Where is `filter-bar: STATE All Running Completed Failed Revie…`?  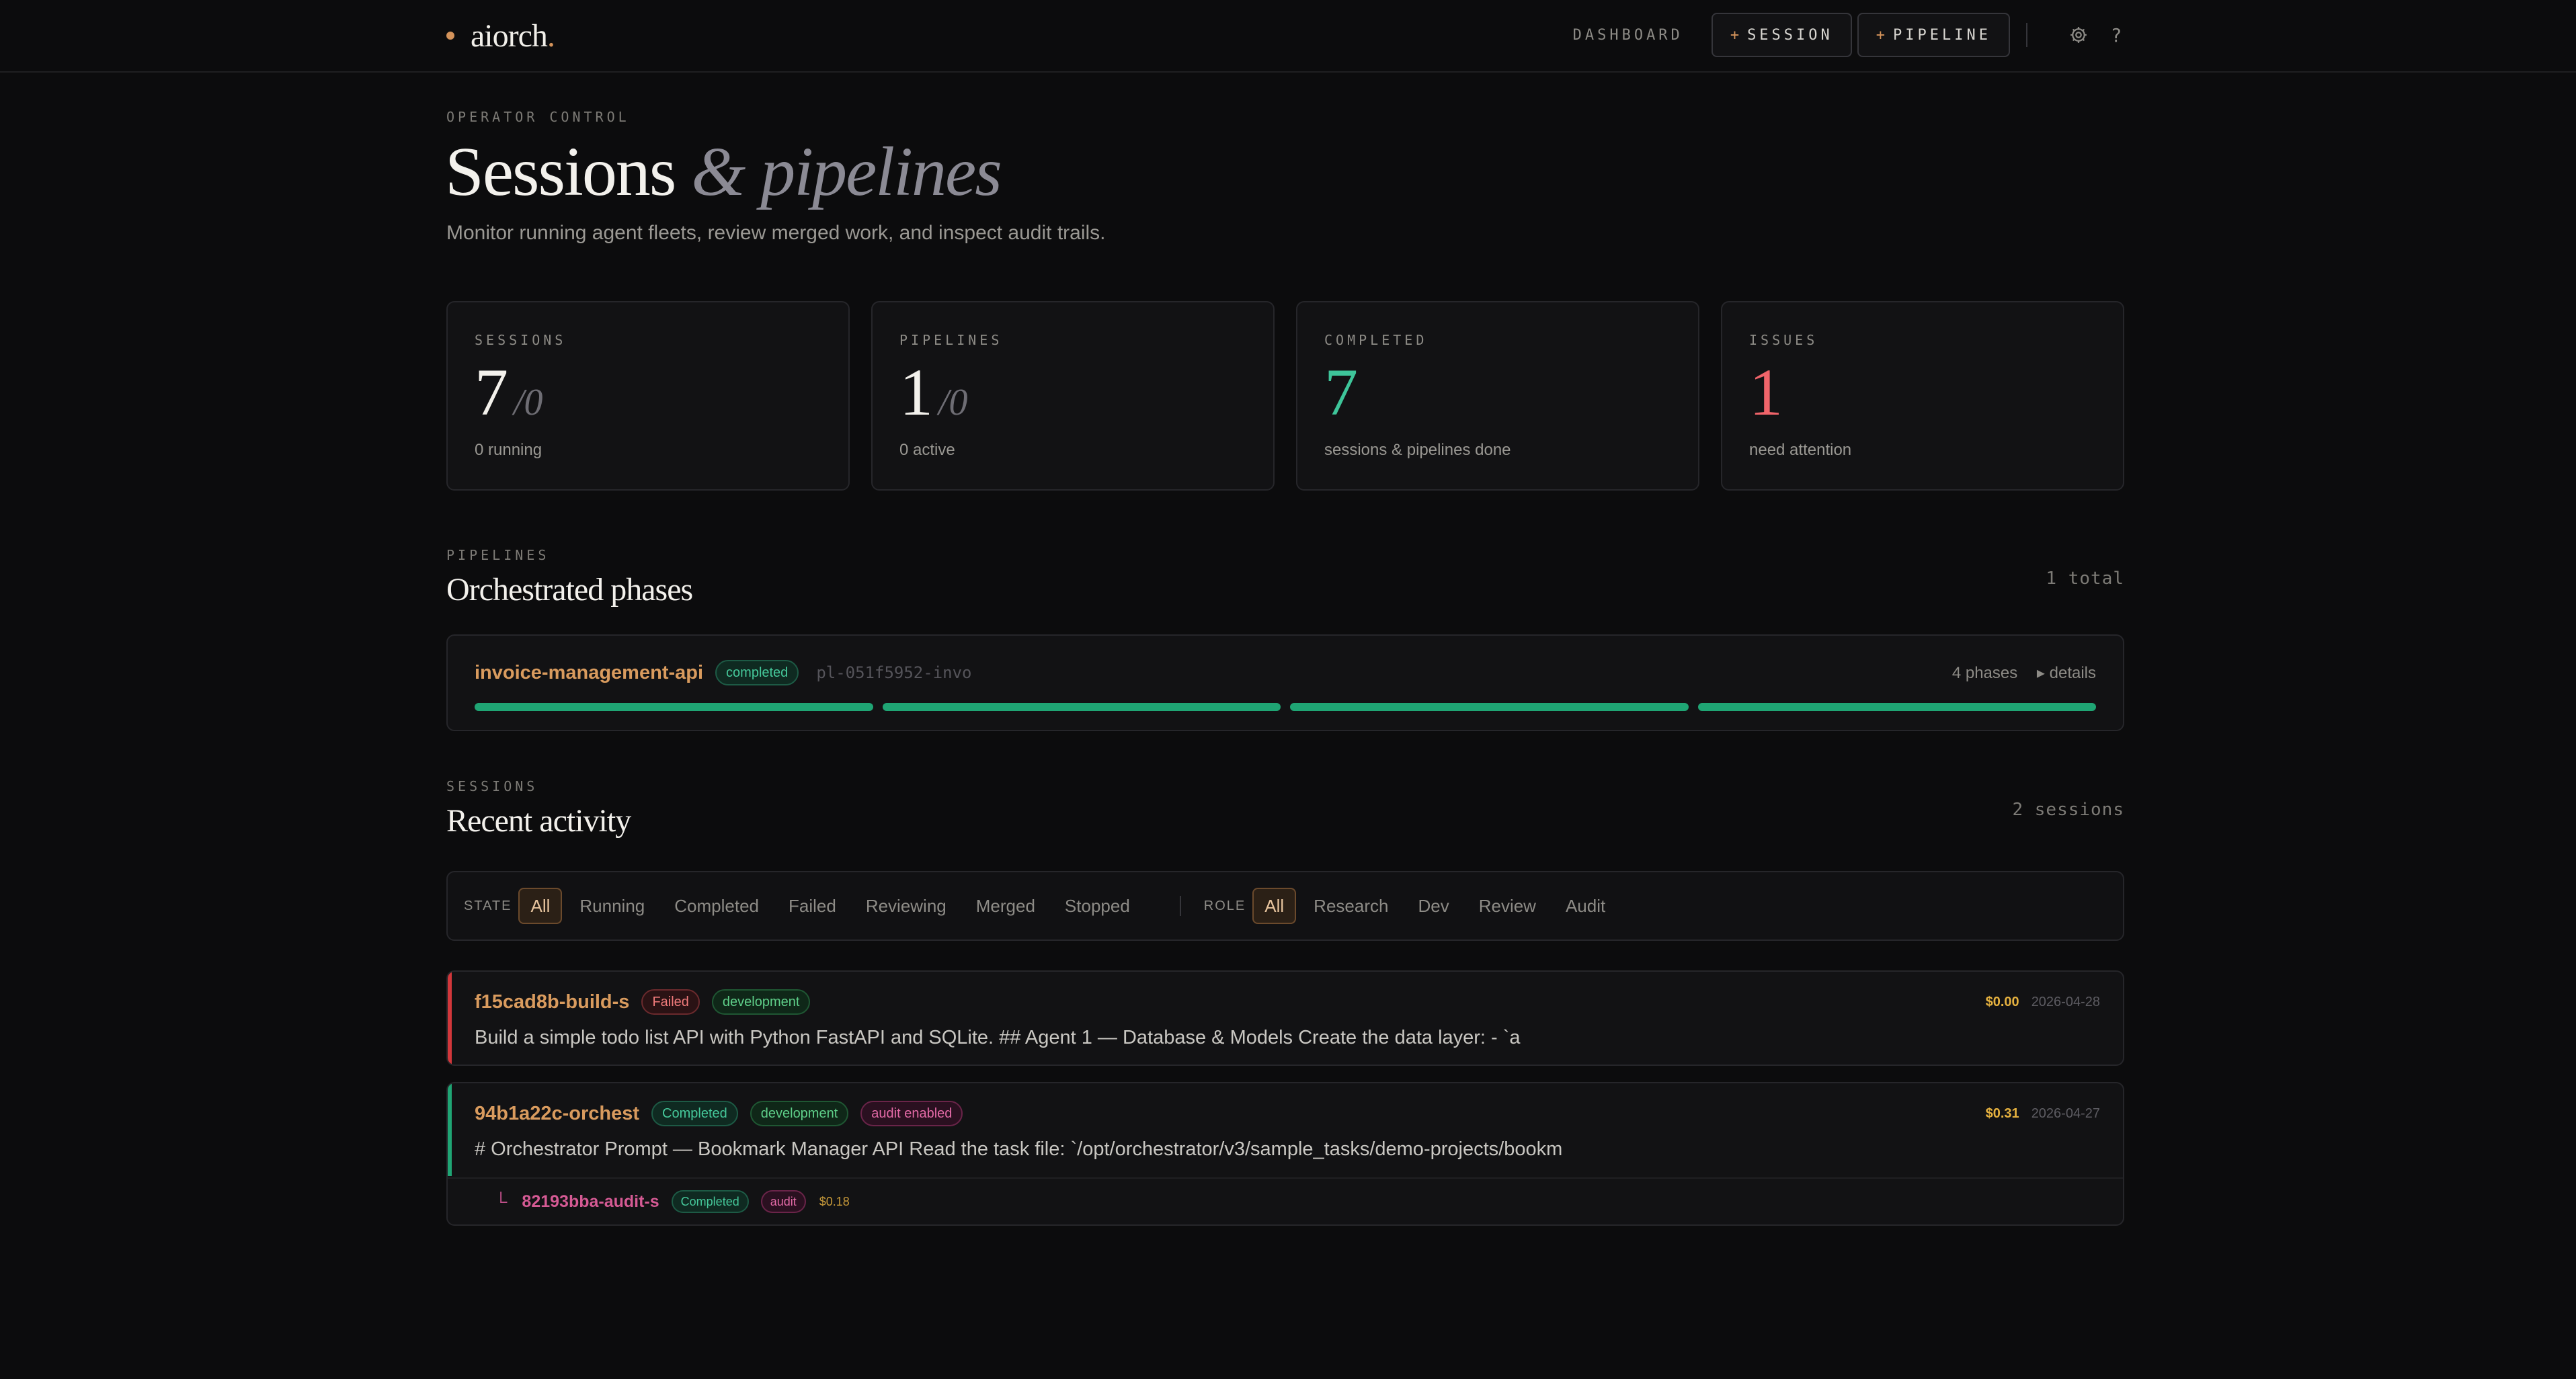
filter-bar: STATE All Running Completed Failed Revie… is located at coordinates (1285, 906).